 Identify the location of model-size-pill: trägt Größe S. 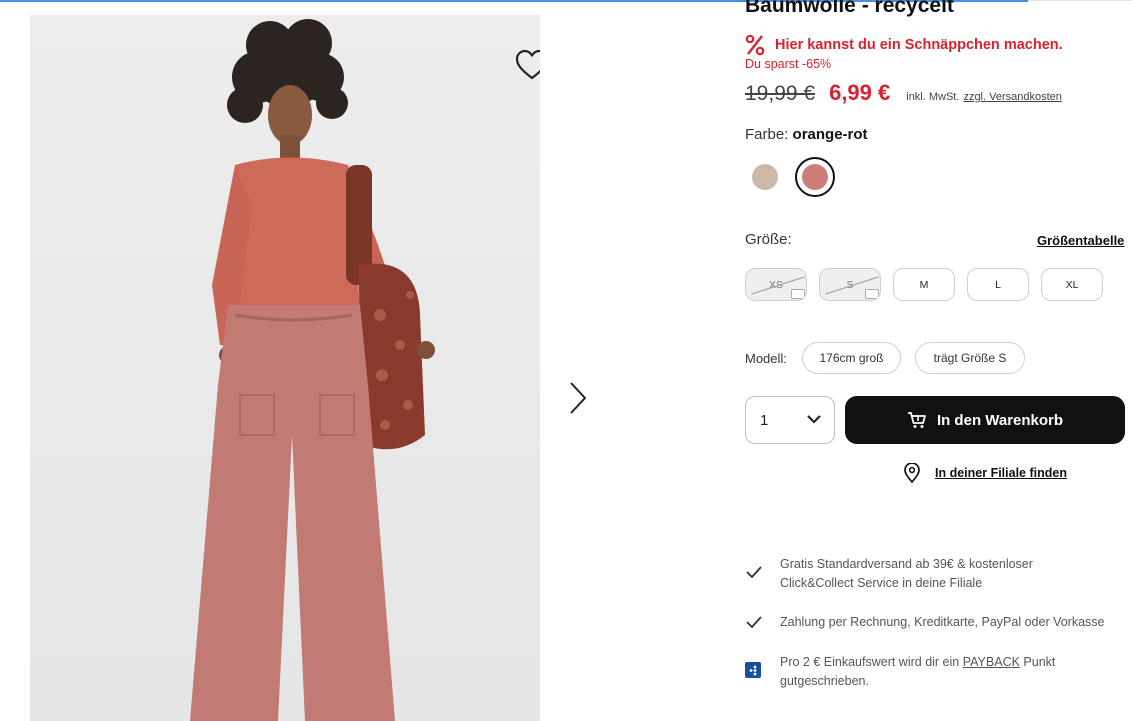
(970, 358).